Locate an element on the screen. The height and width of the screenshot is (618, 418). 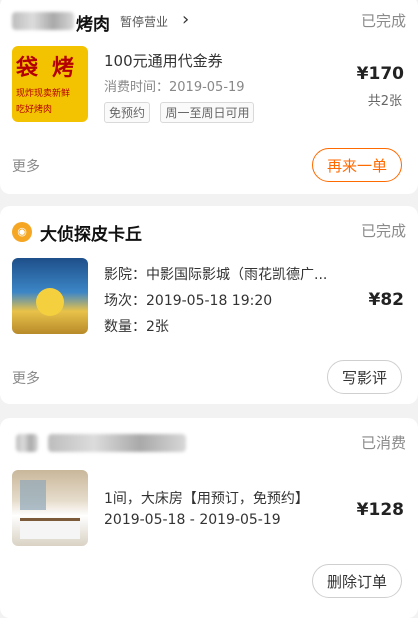
product-thumbnail: 袋 烤 现炸现卖新鲜 吃好烤肉 is located at coordinates (50, 84).